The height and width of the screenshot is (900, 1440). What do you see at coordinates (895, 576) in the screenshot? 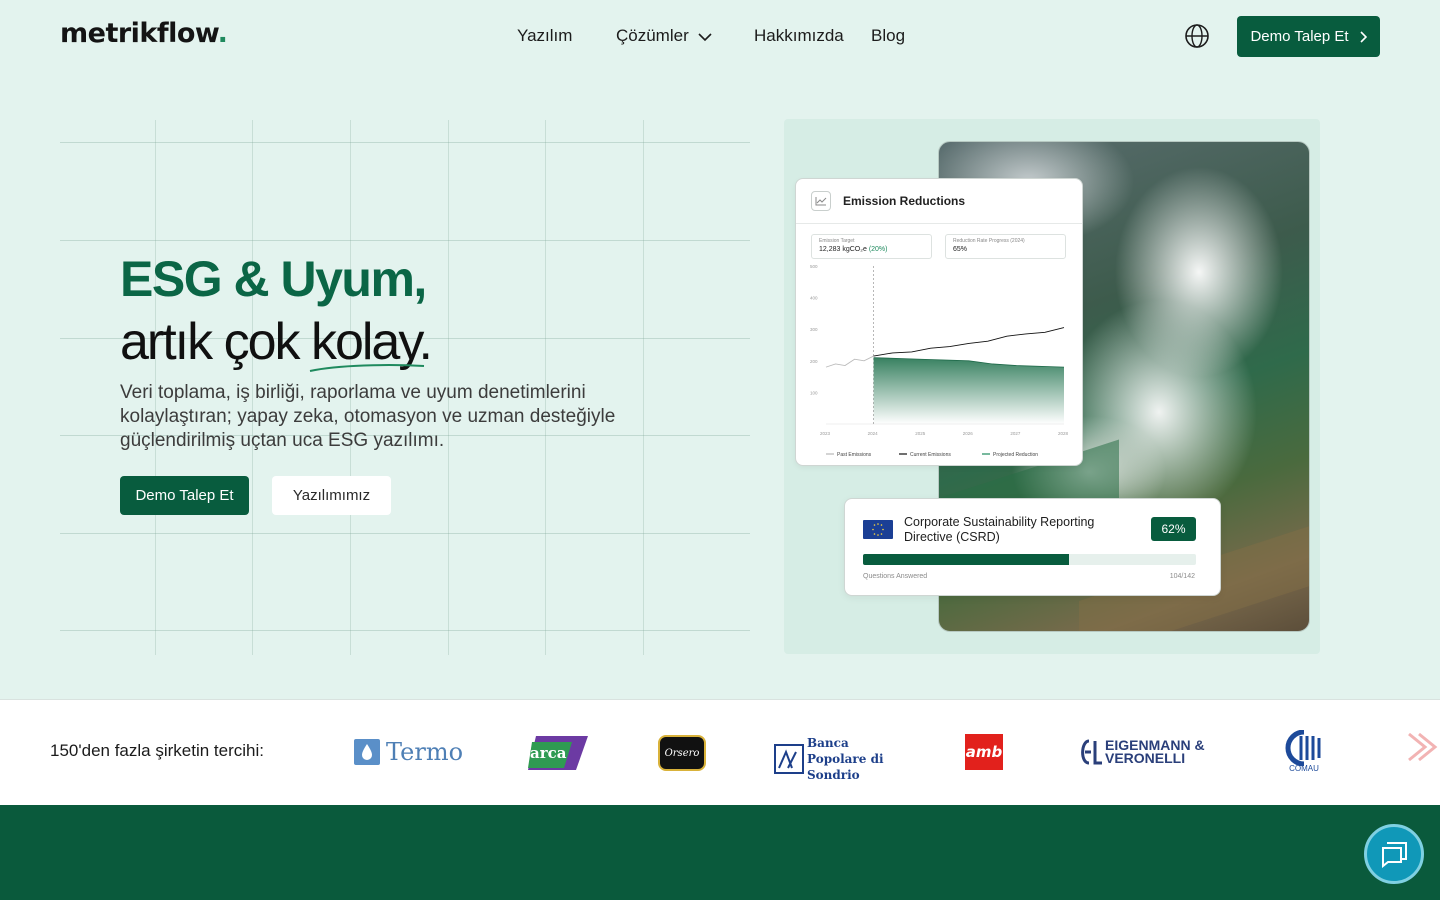
I see `questions-answered-label: Questions Answered` at bounding box center [895, 576].